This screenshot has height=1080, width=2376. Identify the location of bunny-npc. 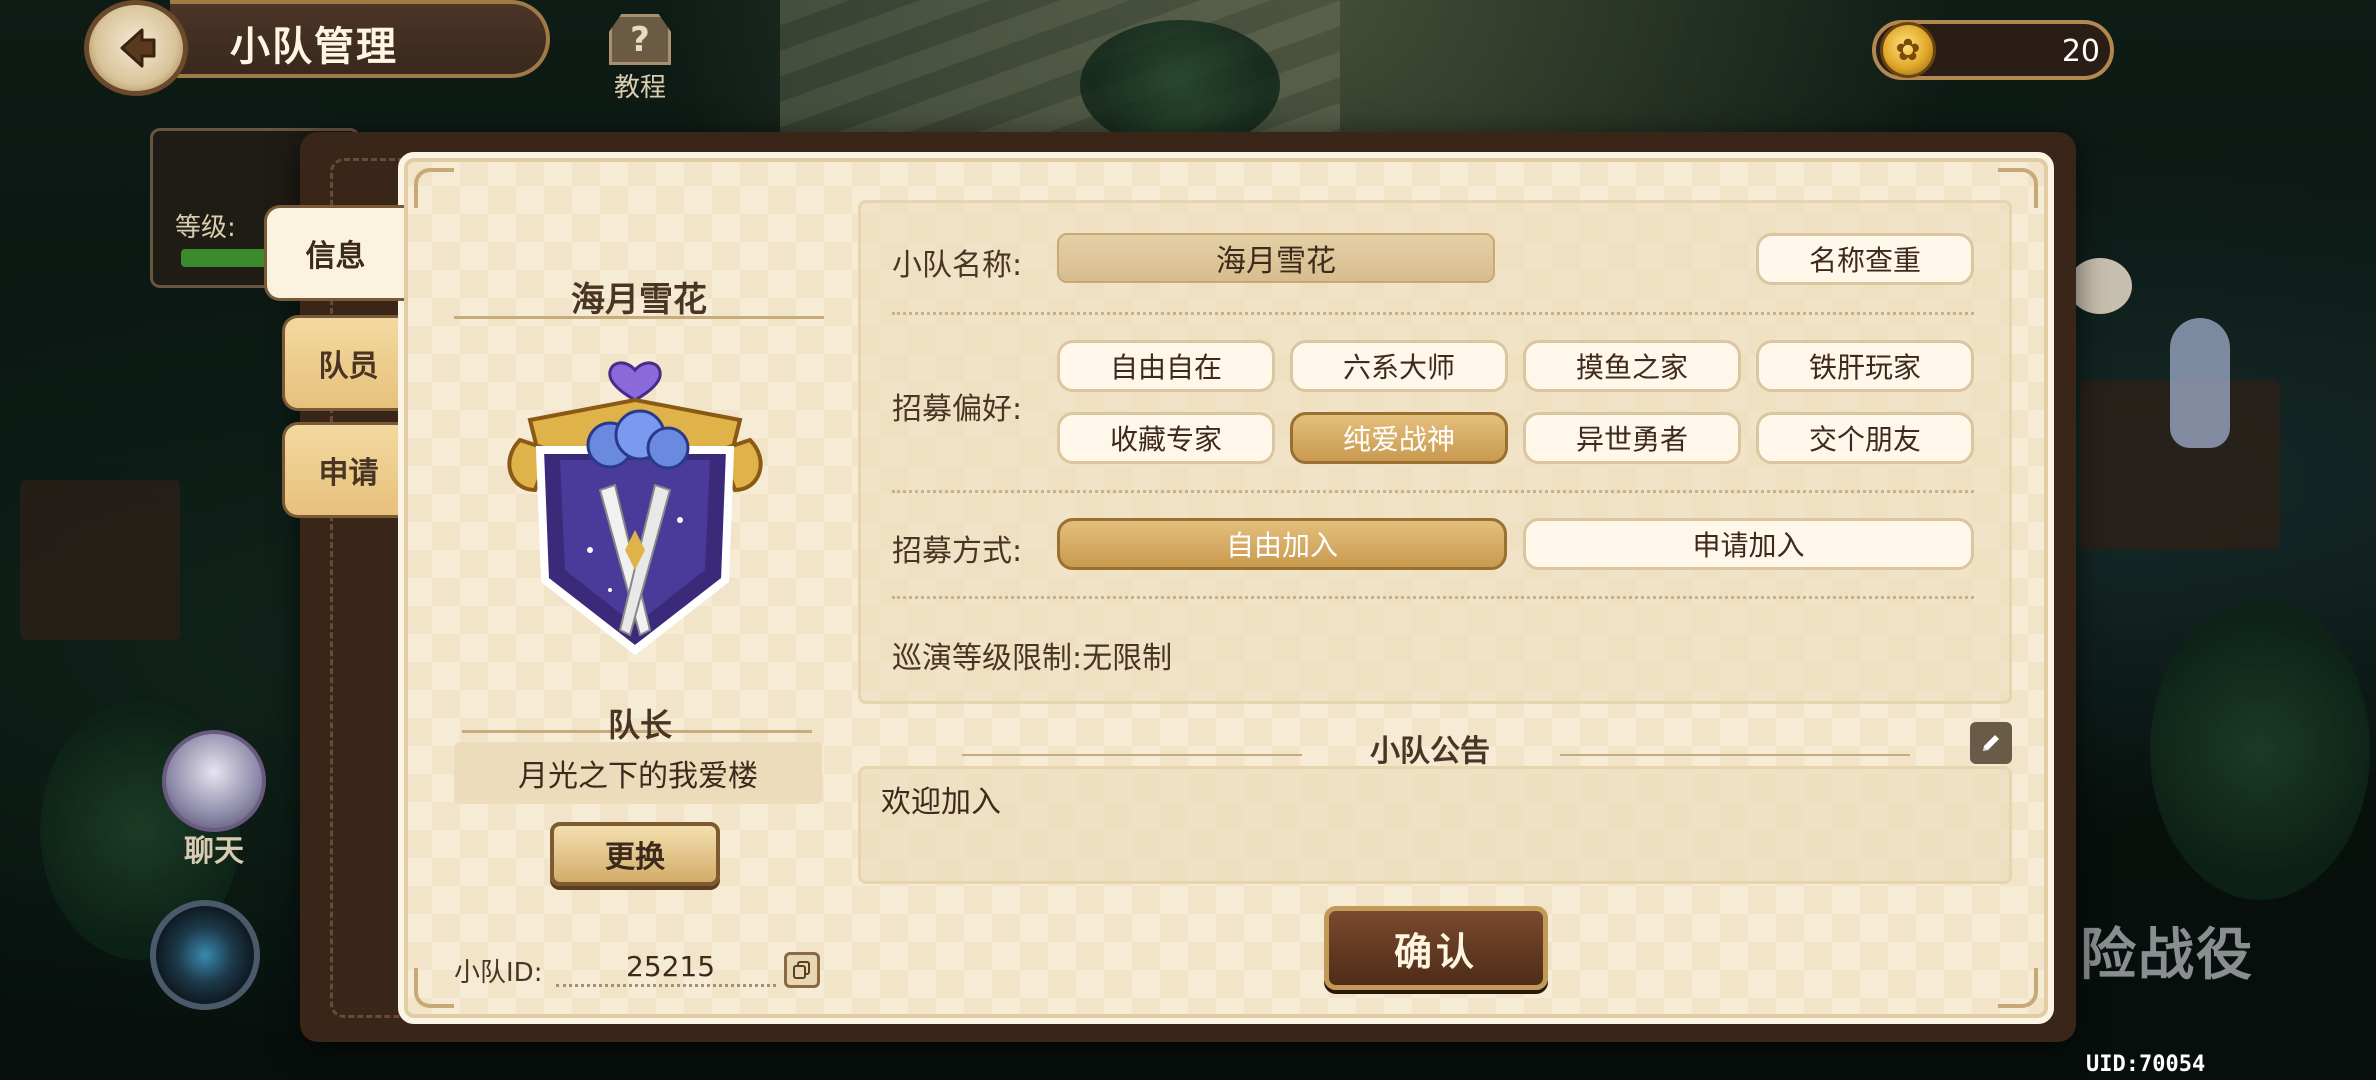
(2200, 383).